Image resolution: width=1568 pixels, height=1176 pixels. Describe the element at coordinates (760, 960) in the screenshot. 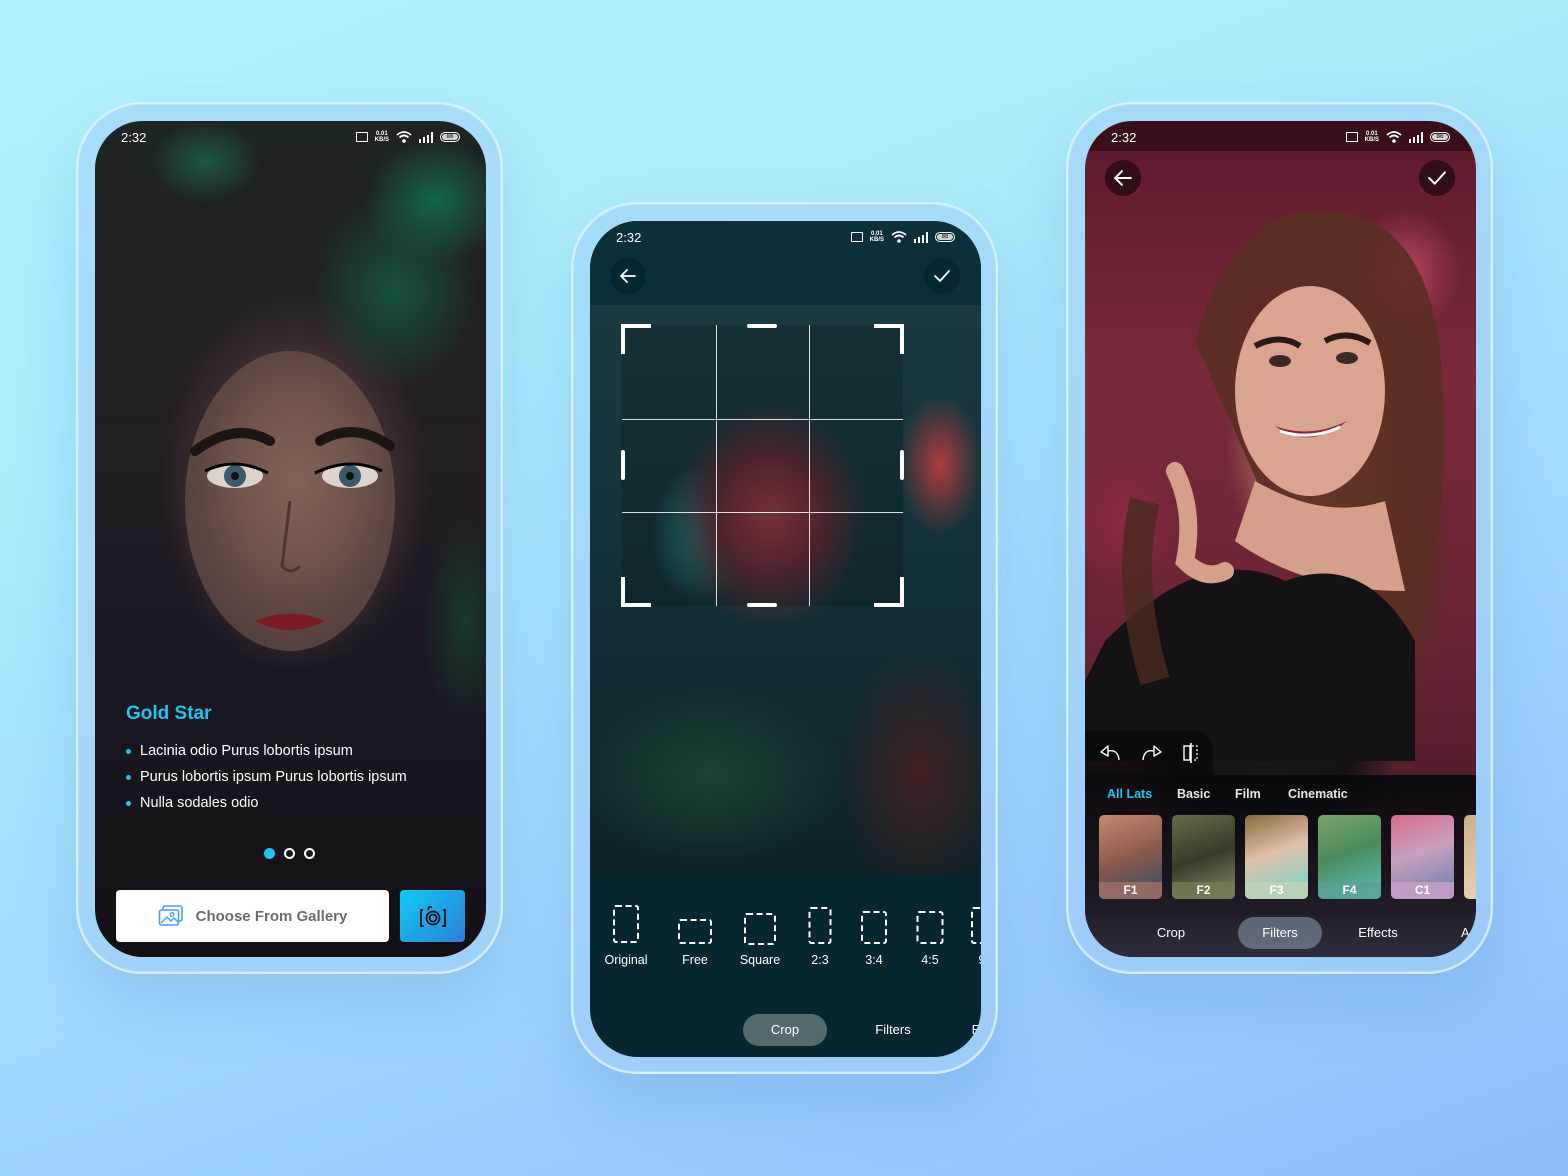

I see `ratio-label: Square` at that location.